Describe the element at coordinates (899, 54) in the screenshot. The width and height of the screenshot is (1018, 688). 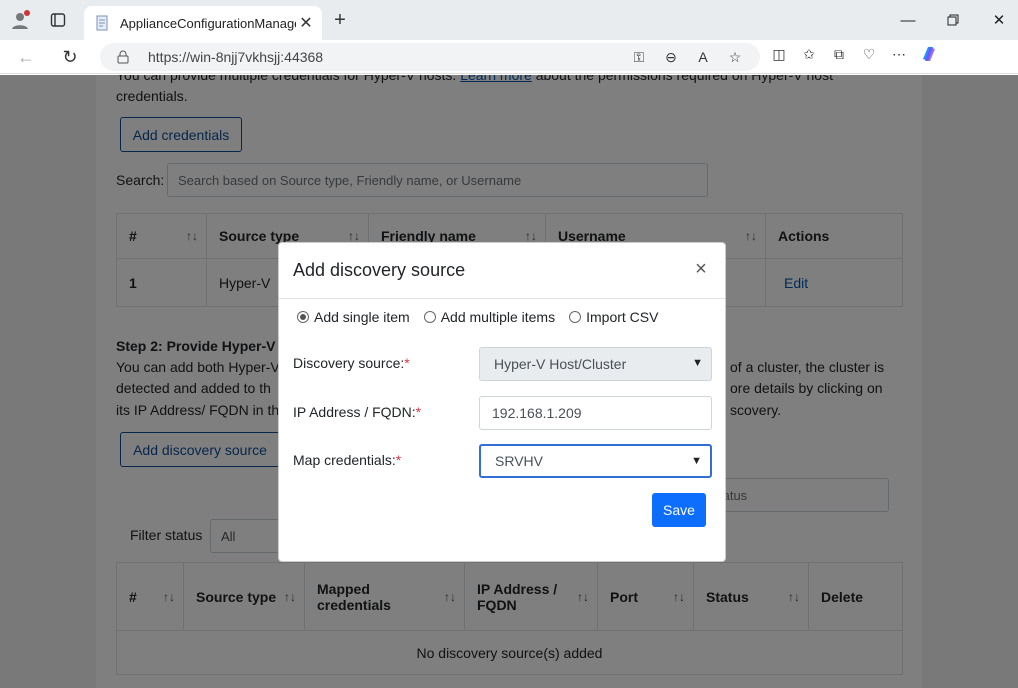
I see `more-menu-icon: ⋯` at that location.